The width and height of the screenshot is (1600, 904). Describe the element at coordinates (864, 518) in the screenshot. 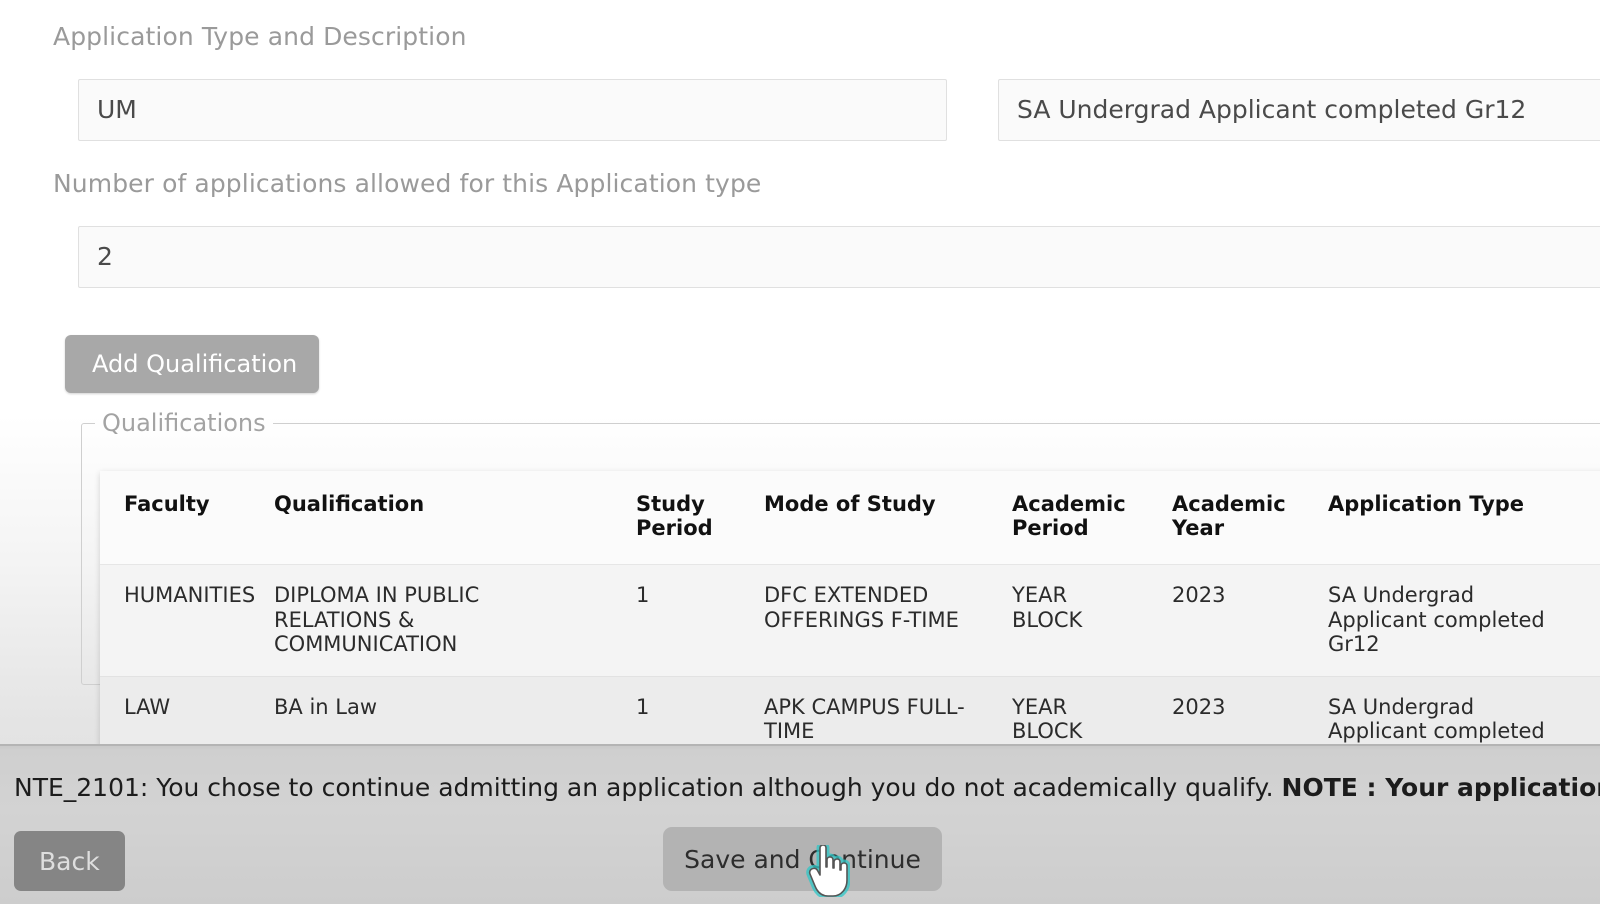

I see `column-header-mode-of-study: Mode of Study` at that location.